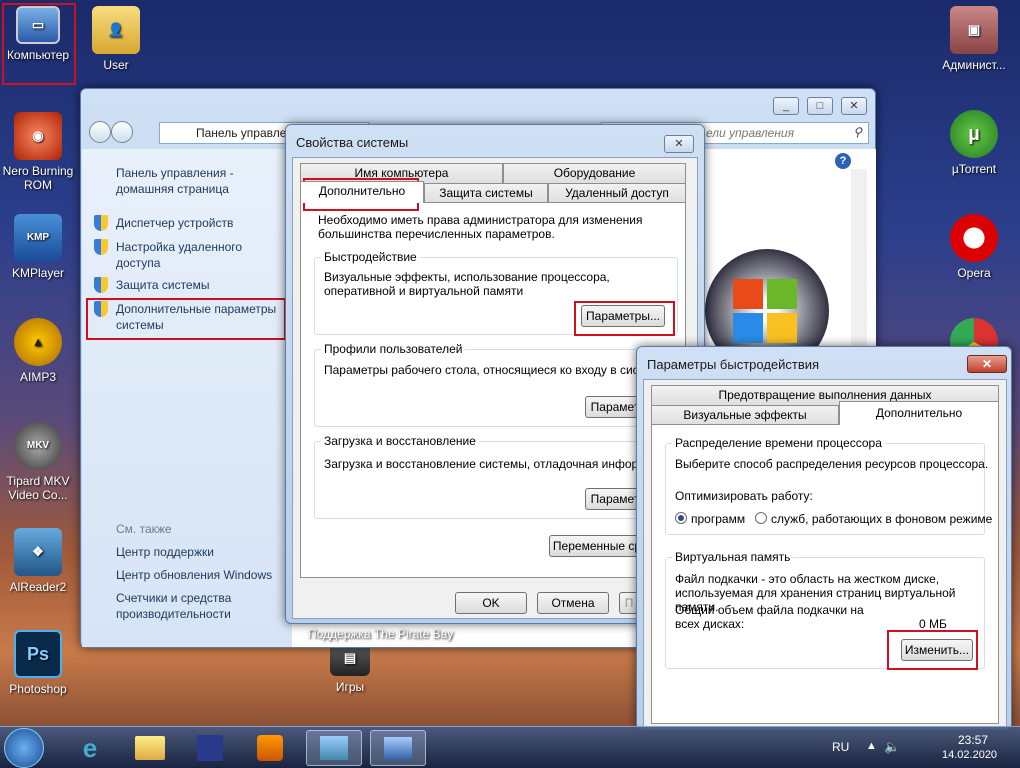 This screenshot has width=1020, height=768. Describe the element at coordinates (597, 546) in the screenshot. I see `environment-variables-button: Переменные ср` at that location.